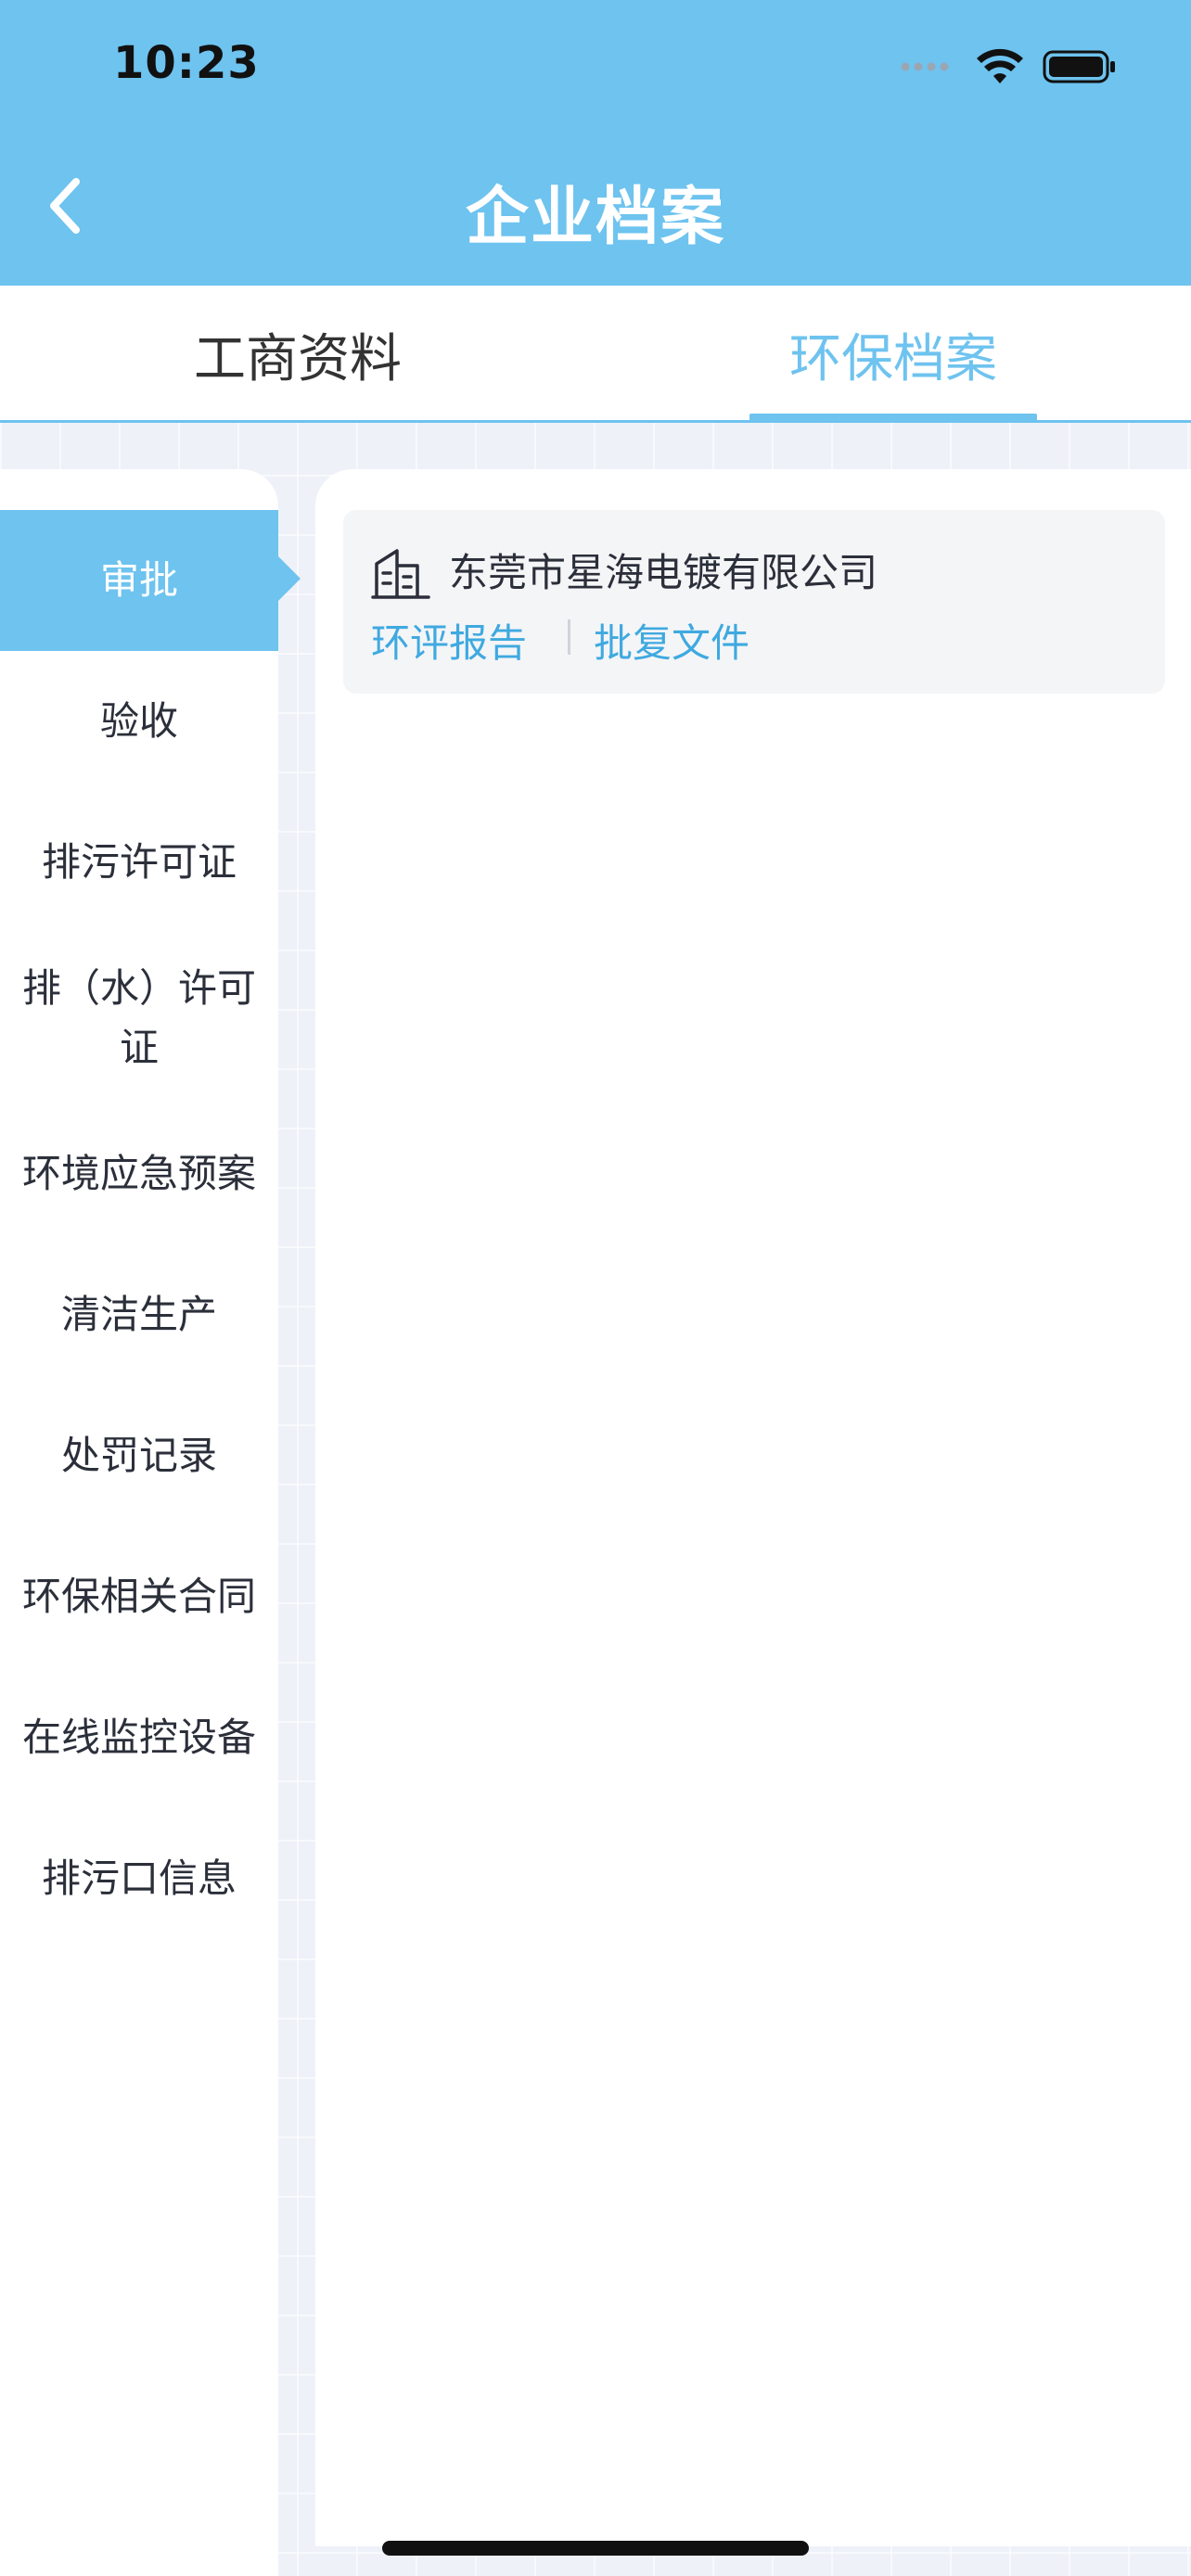  Describe the element at coordinates (595, 2548) in the screenshot. I see `home-indicator` at that location.